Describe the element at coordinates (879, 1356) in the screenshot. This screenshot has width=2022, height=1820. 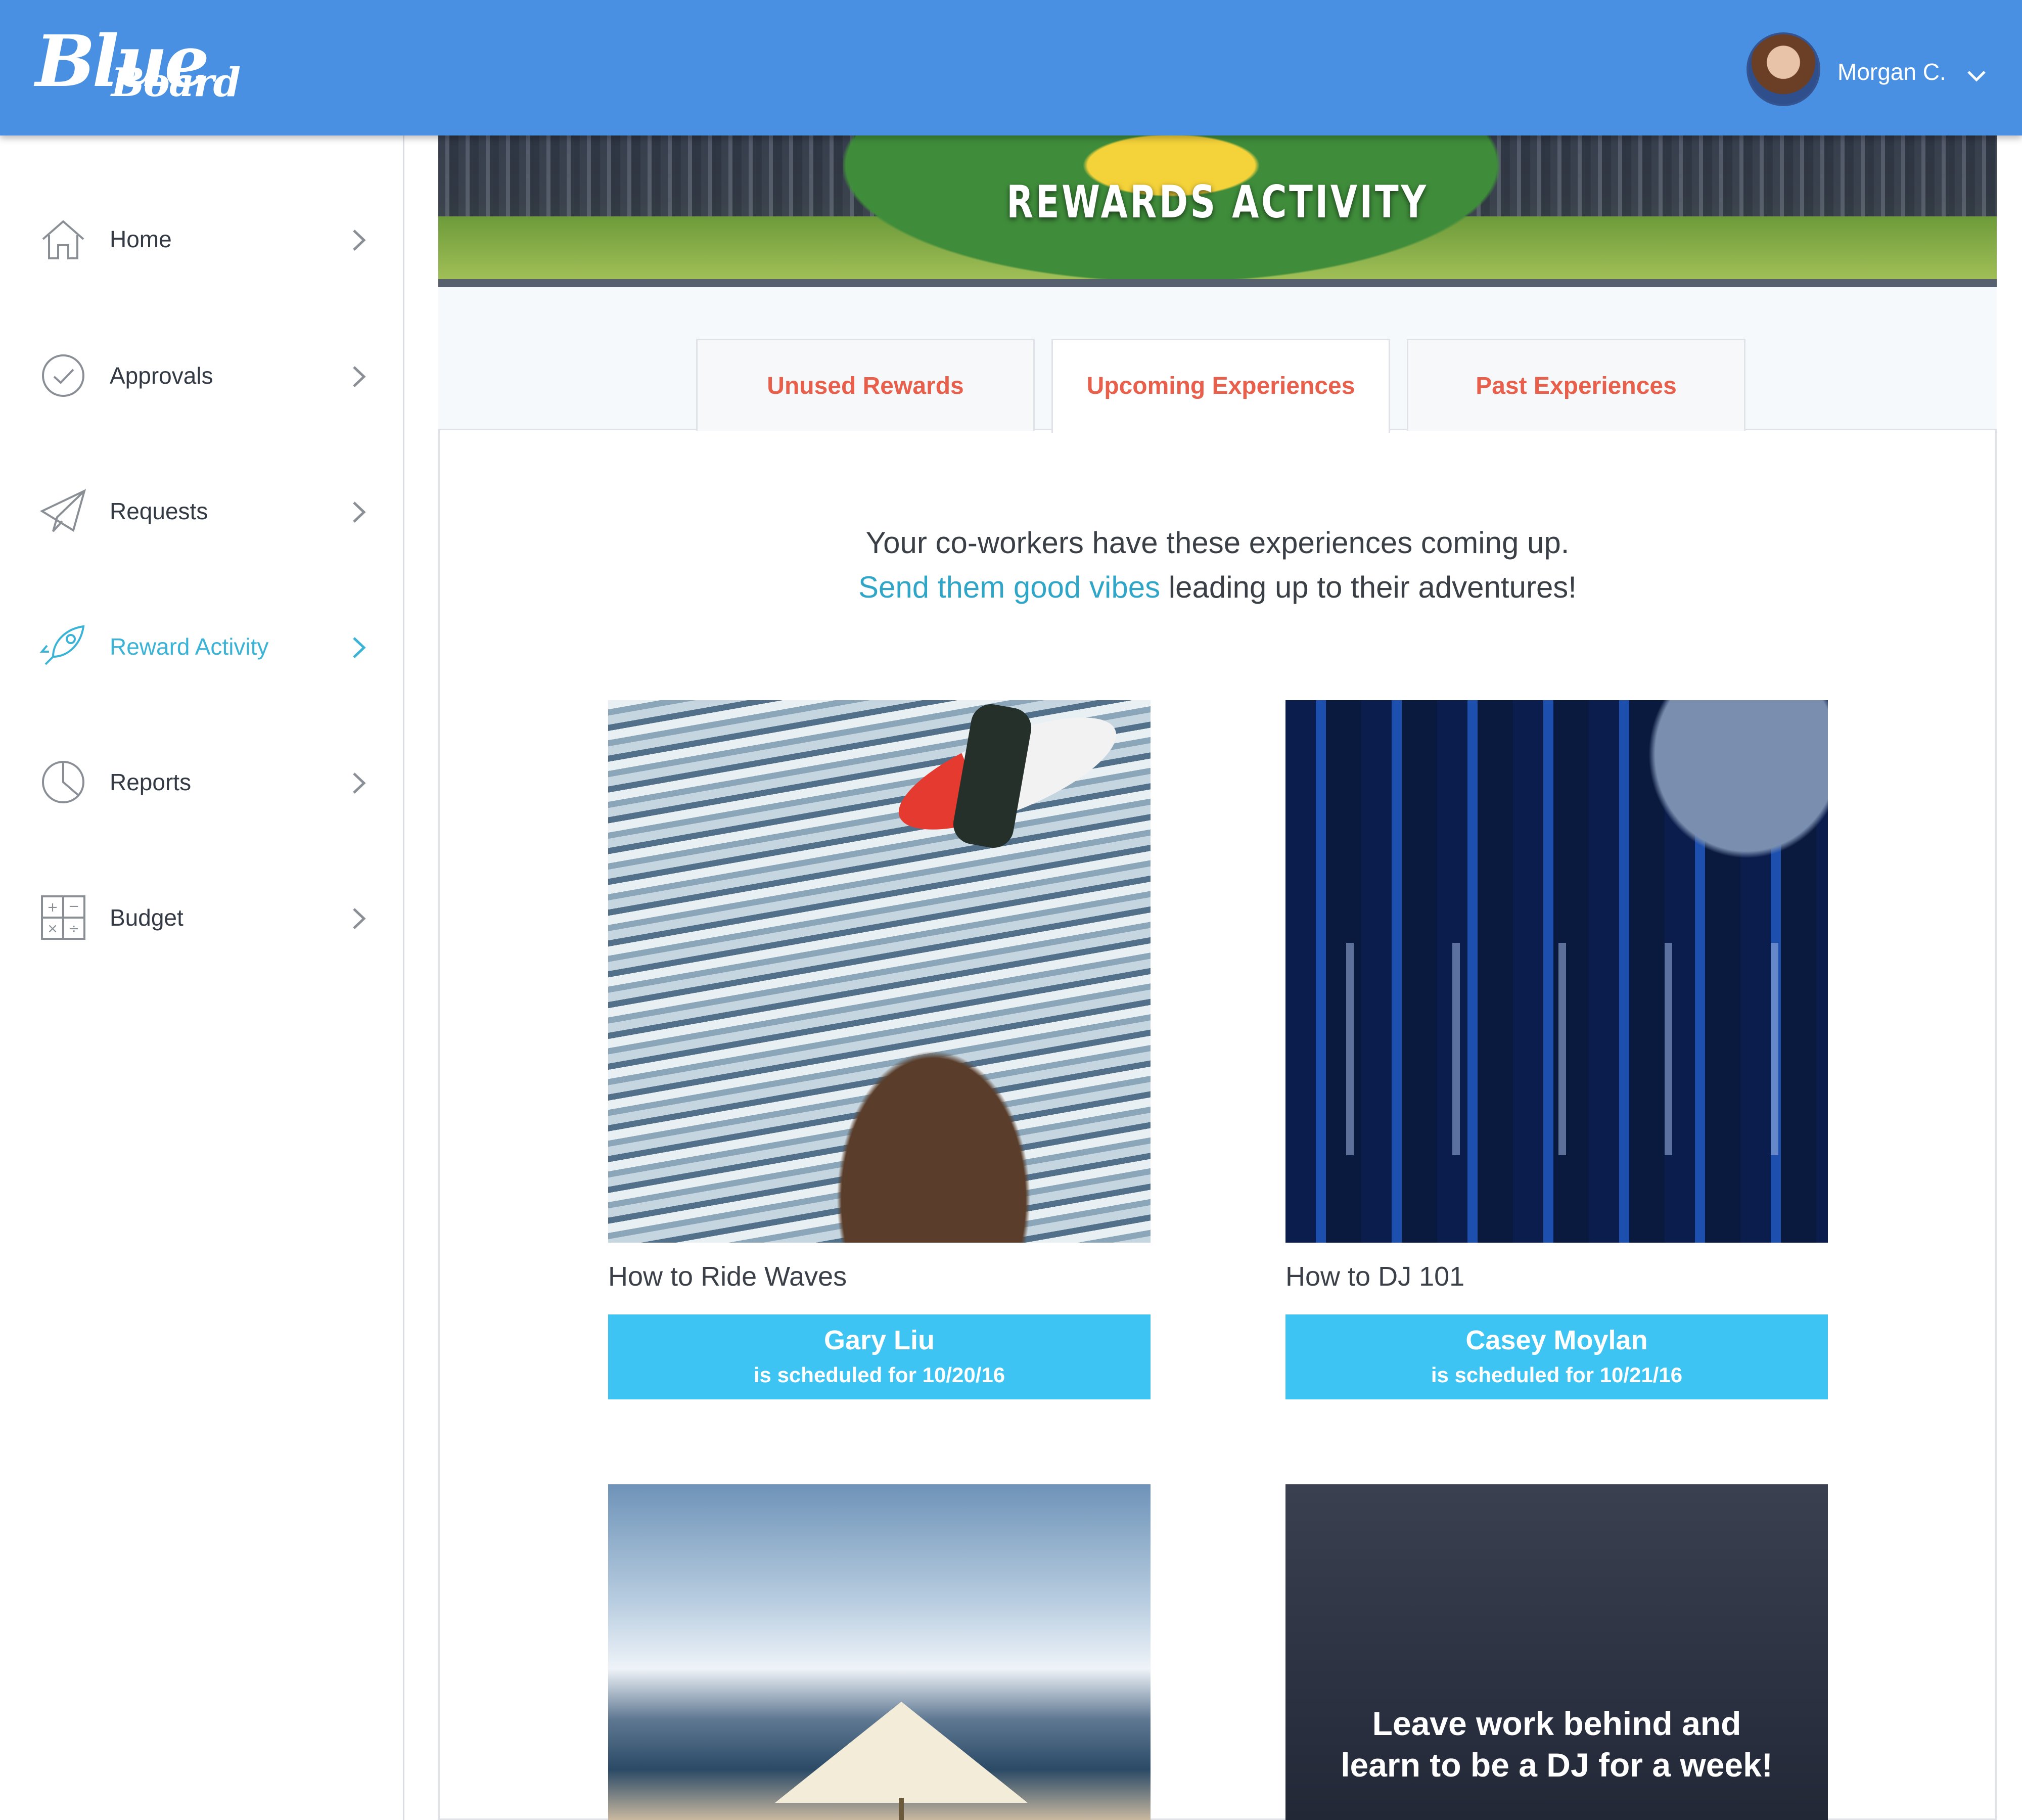
I see `send-vibes-button: Gary Liu is scheduled for 10/20/16` at that location.